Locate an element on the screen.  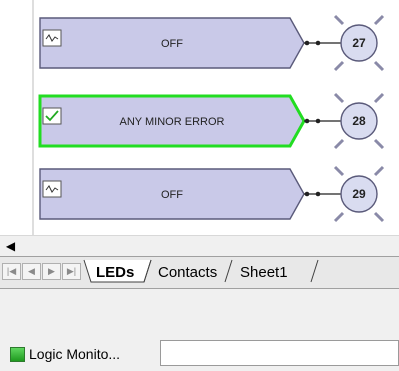
tab-contacts: Contacts is located at coordinates (187, 272).